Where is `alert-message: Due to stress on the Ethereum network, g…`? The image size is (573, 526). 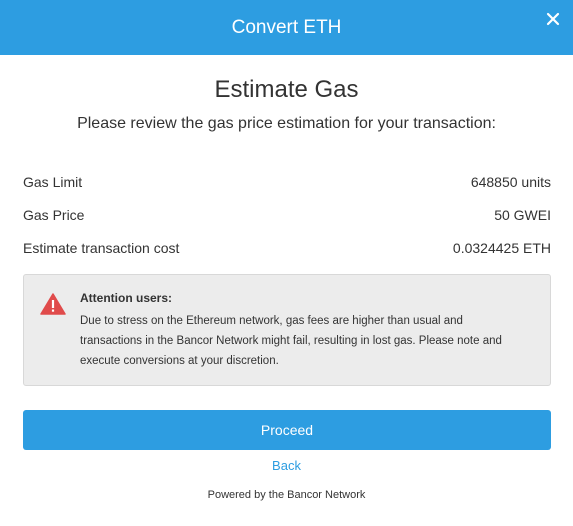
alert-message: Due to stress on the Ethereum network, g… is located at coordinates (305, 341).